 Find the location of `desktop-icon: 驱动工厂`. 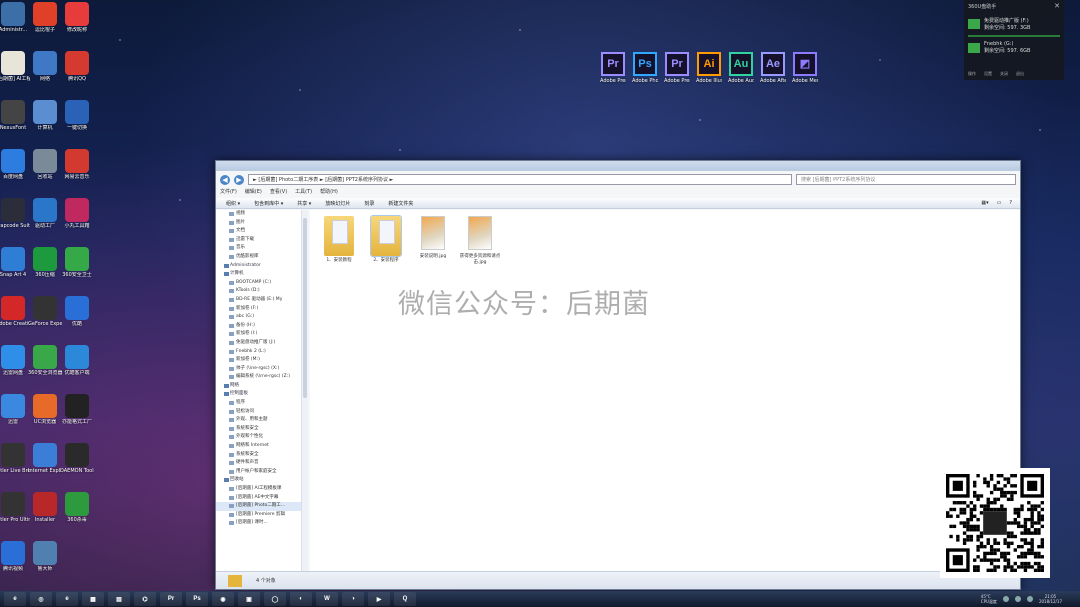

desktop-icon: 驱动工厂 is located at coordinates (45, 213).